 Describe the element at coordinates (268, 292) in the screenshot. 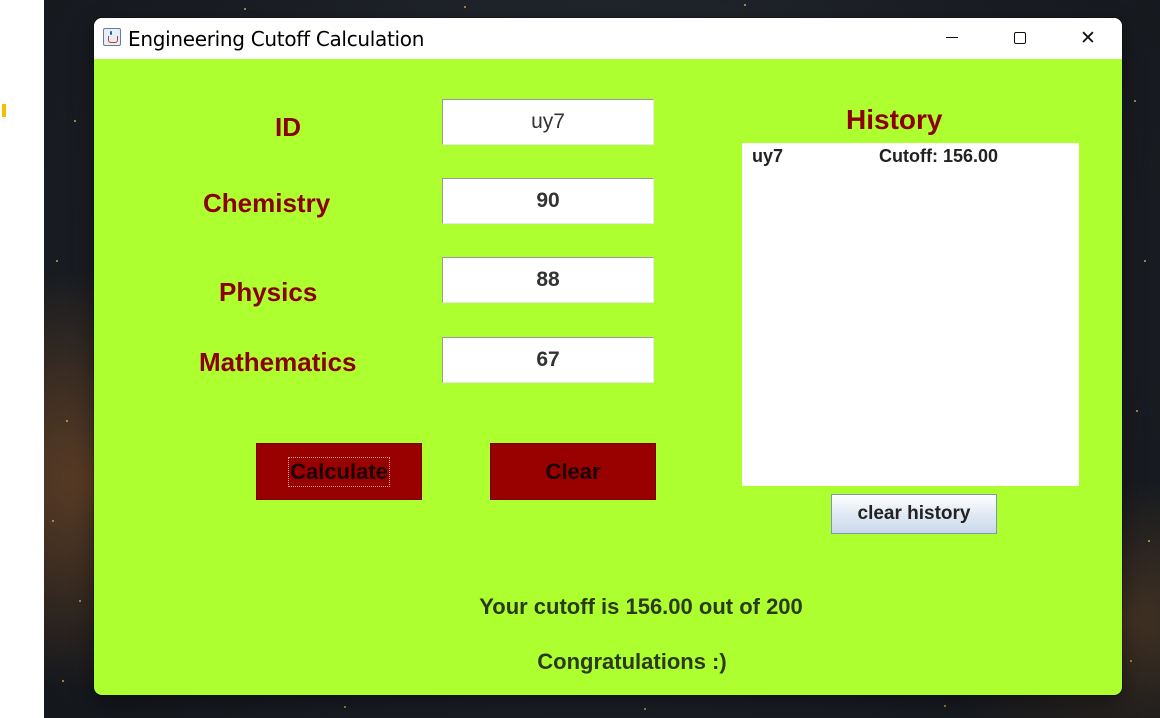

I see `physics-label: Physics` at that location.